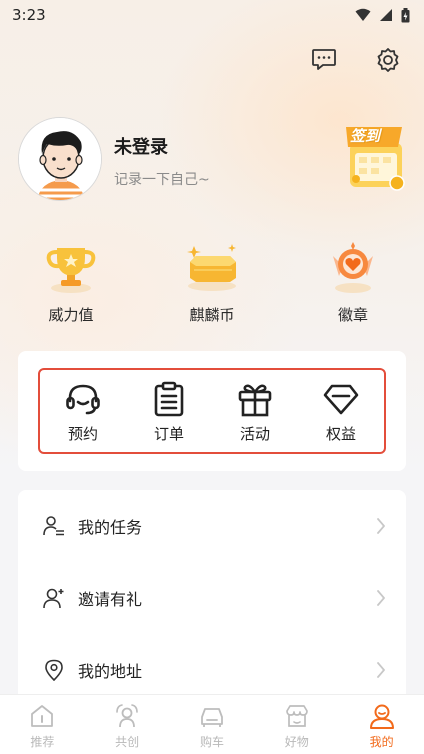 The height and width of the screenshot is (754, 424). What do you see at coordinates (376, 160) in the screenshot?
I see `checkin-button: 签到` at bounding box center [376, 160].